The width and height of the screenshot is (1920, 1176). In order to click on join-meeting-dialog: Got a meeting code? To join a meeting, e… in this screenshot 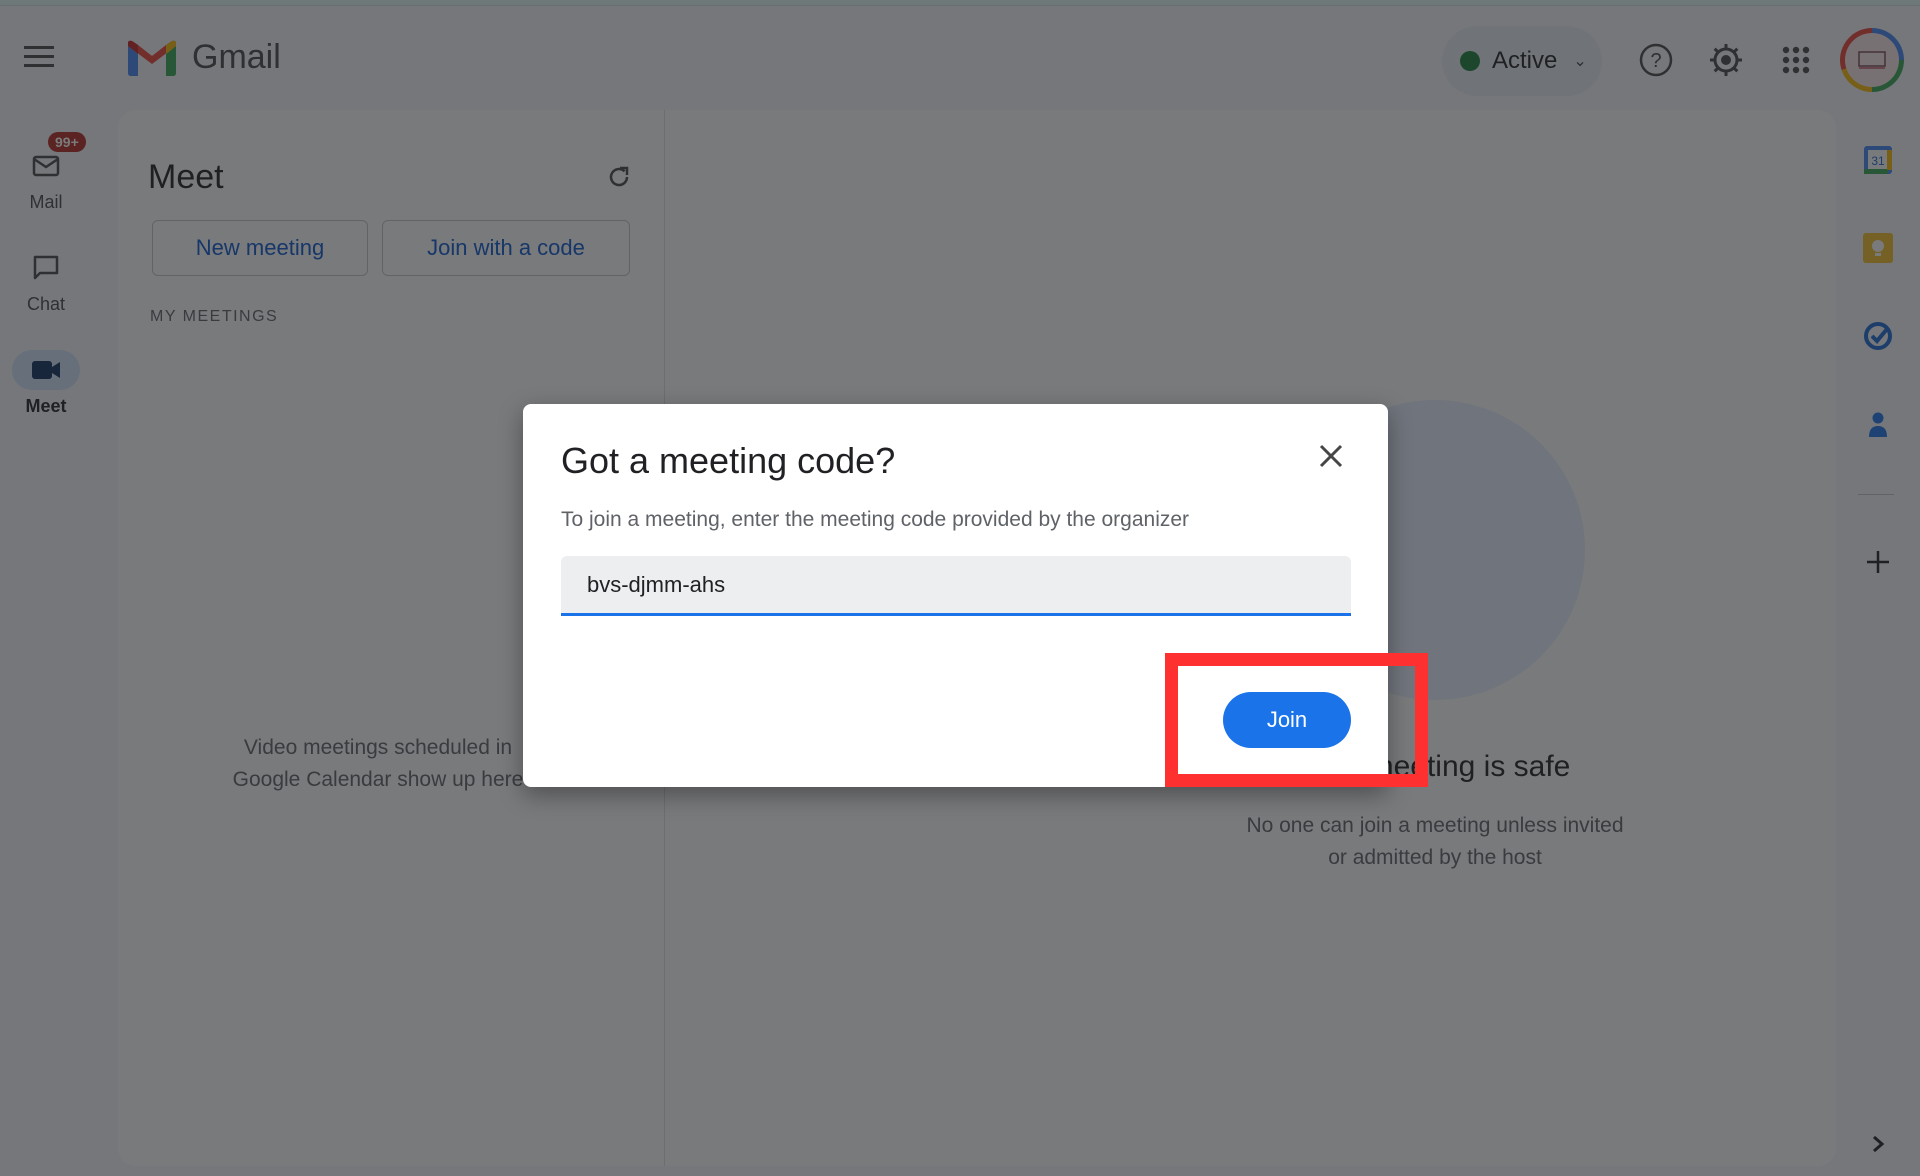, I will do `click(955, 595)`.